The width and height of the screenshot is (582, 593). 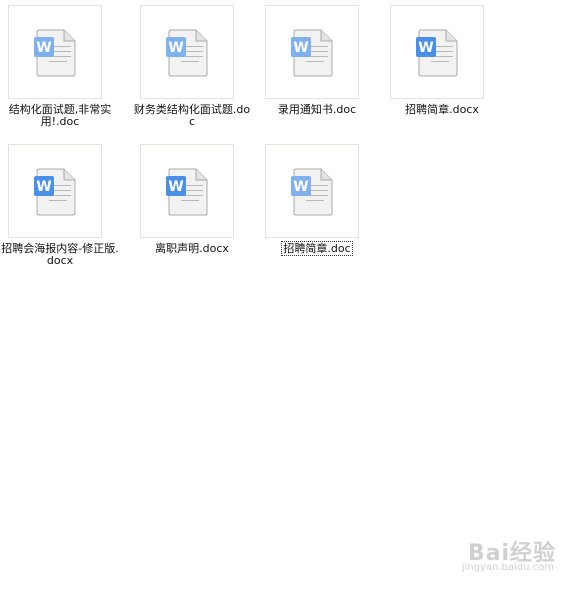 What do you see at coordinates (60, 116) in the screenshot?
I see `file-name: 结构化面试题,非常实用!.doc` at bounding box center [60, 116].